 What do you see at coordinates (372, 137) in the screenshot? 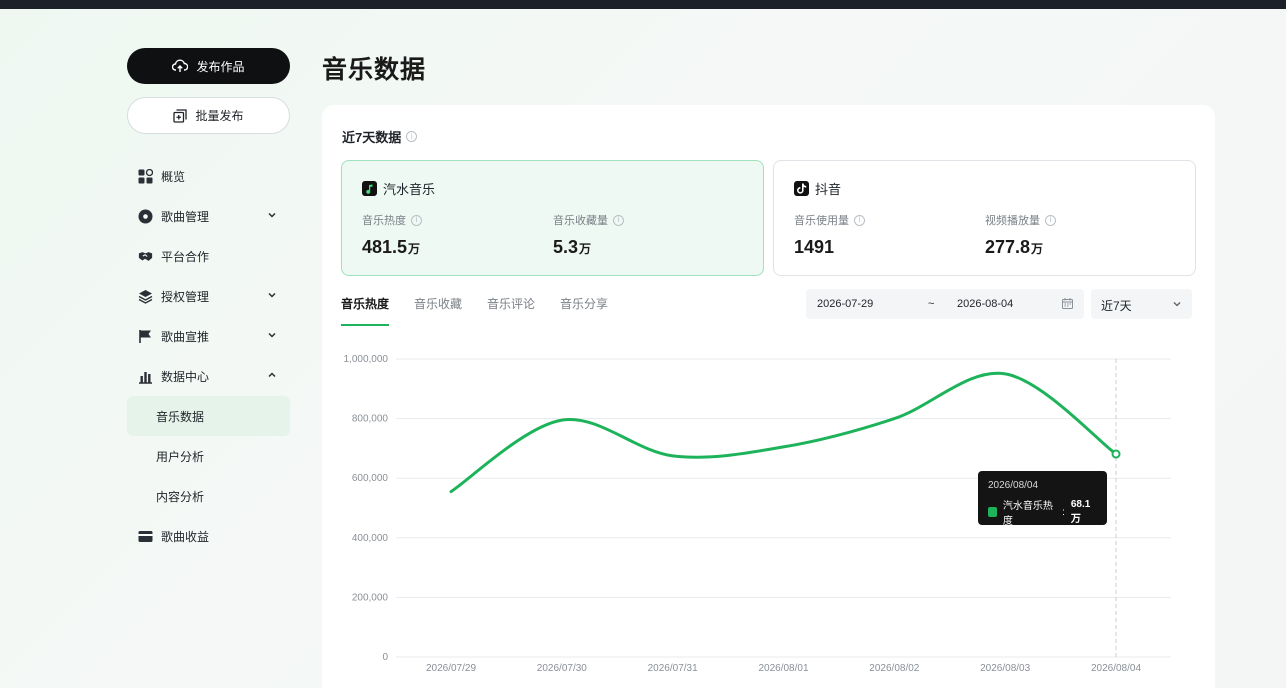
I see `panel-heading-text: 近7天数据` at bounding box center [372, 137].